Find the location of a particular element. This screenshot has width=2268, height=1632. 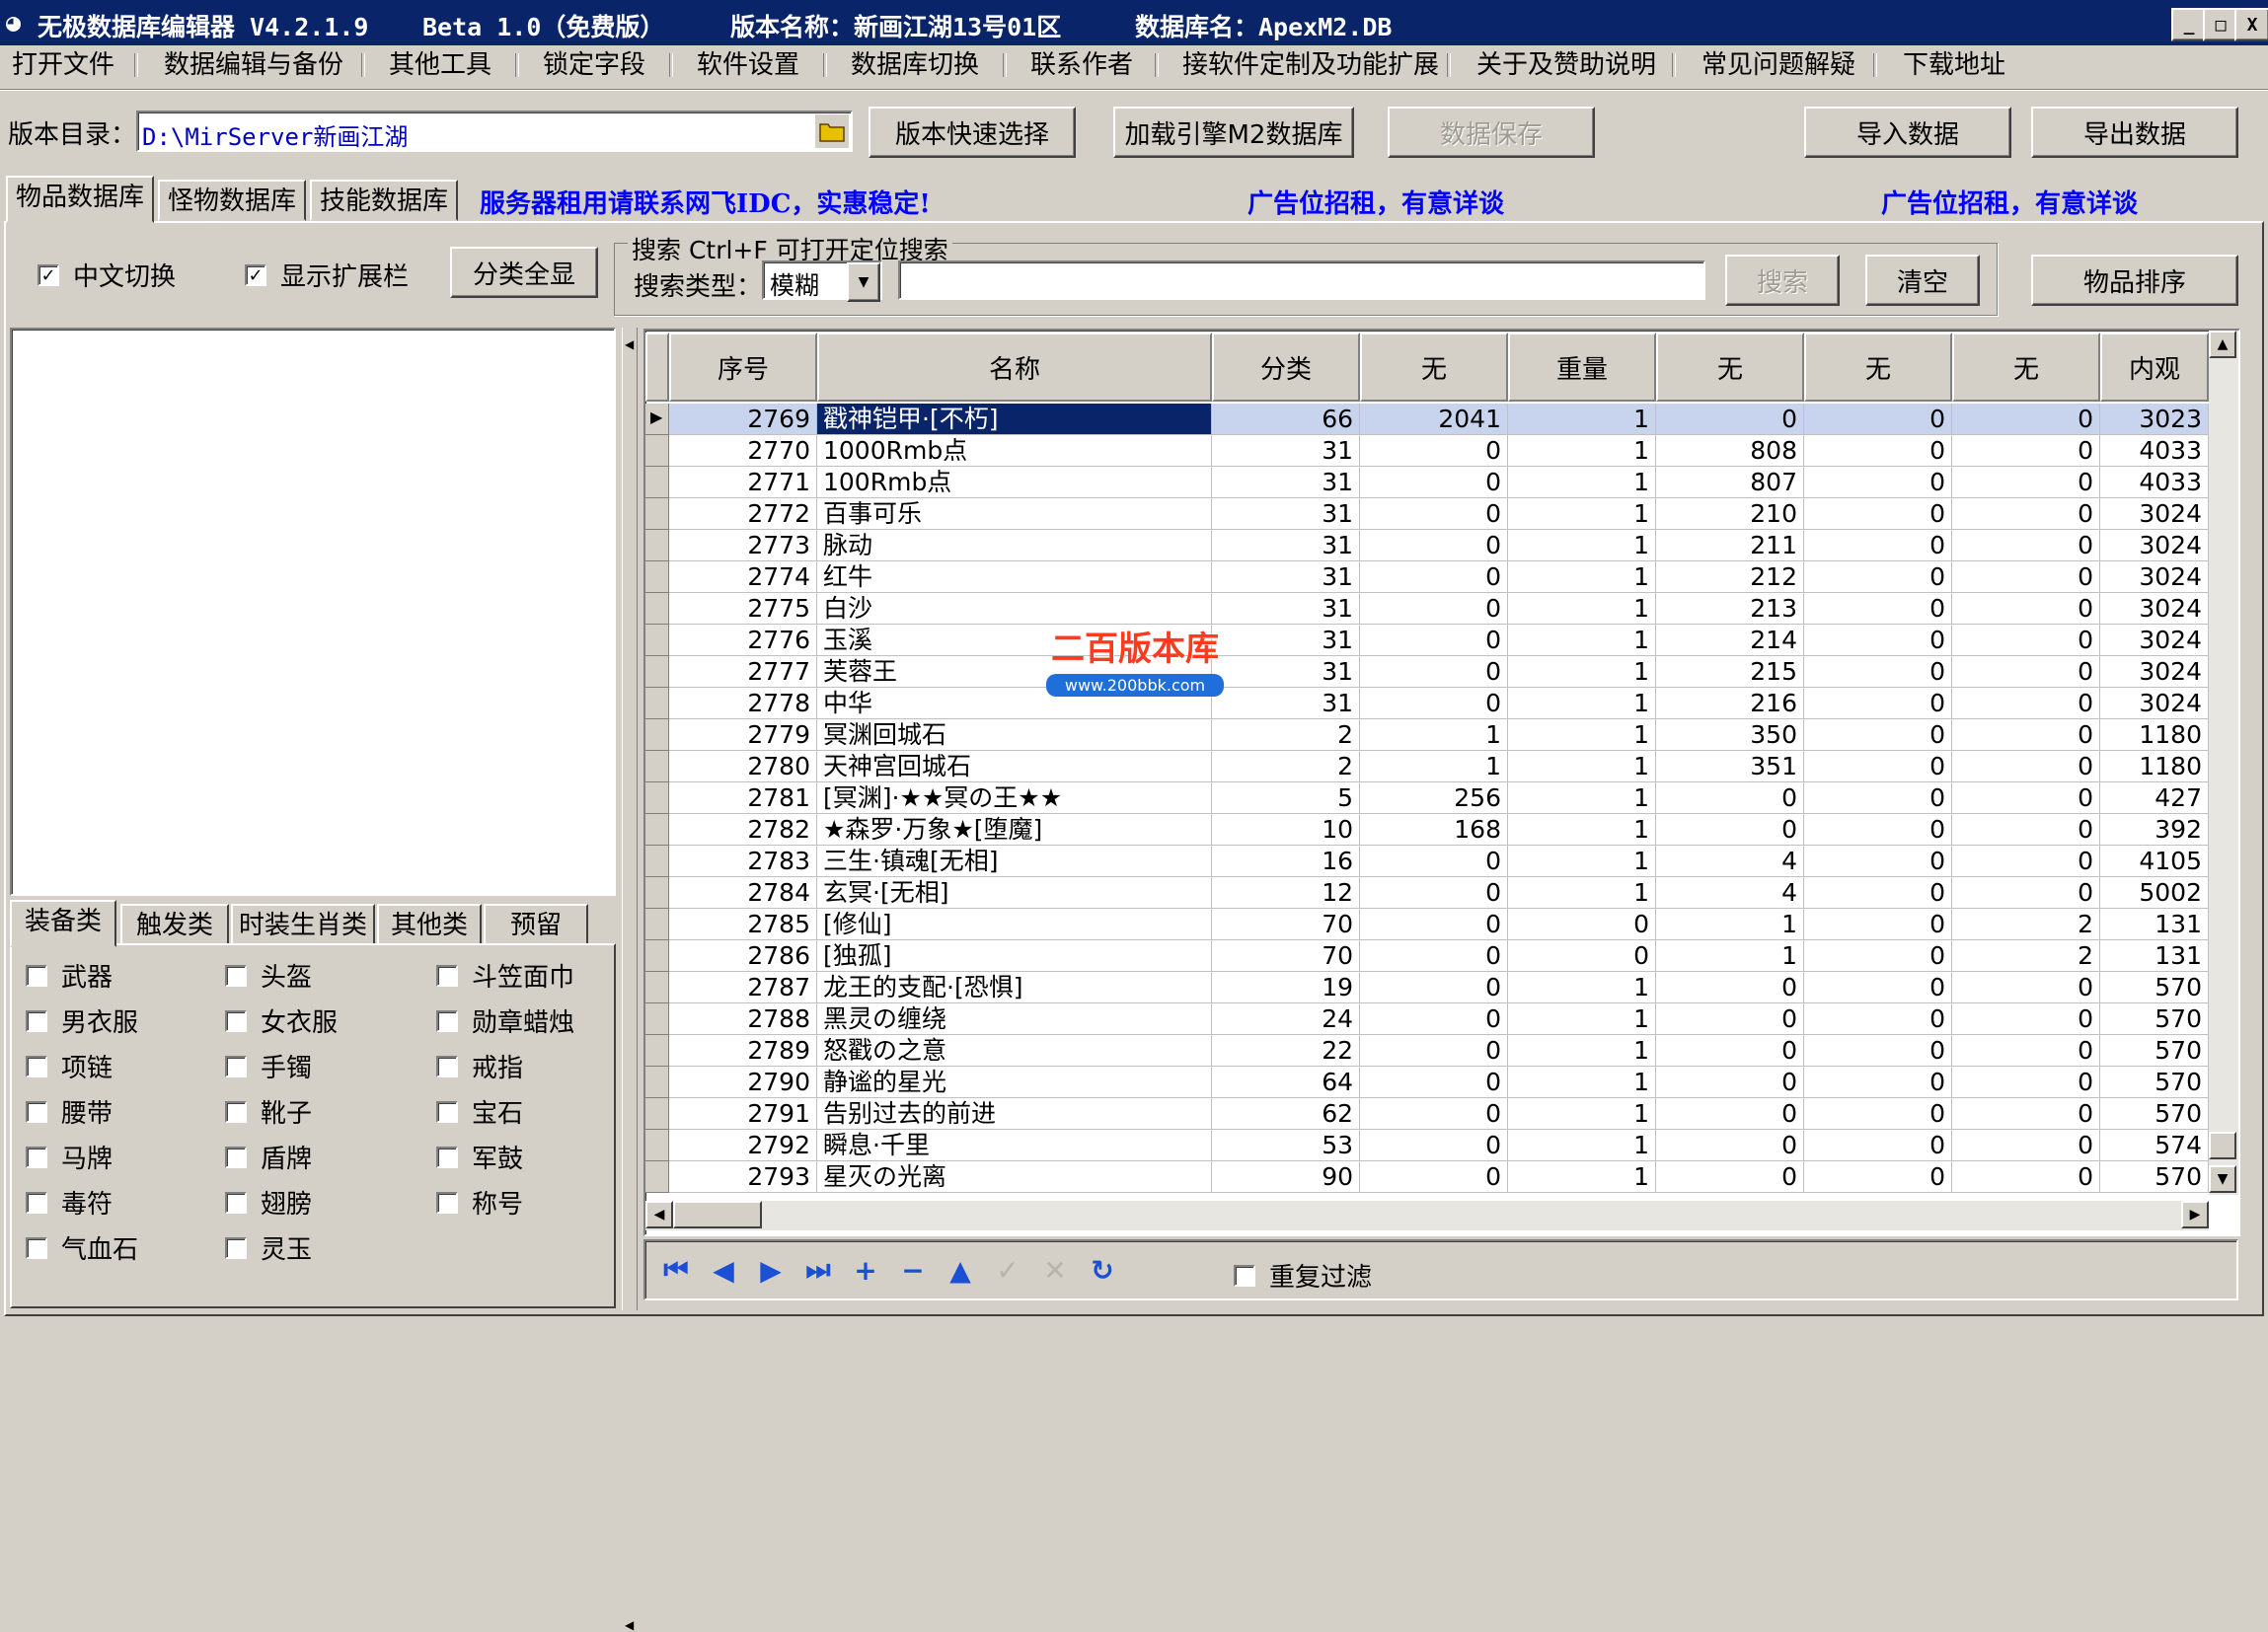

cell-none-1: 2041 is located at coordinates (1434, 419).